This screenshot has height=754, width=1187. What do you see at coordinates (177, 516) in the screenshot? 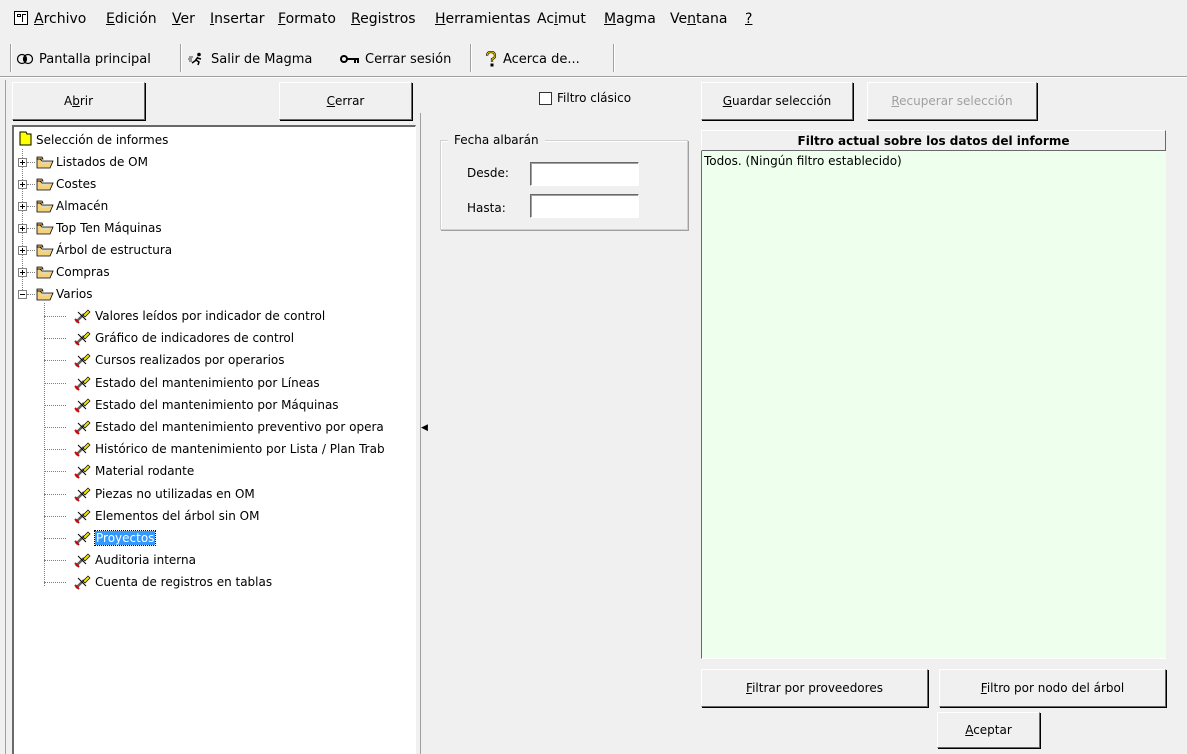
I see `tree-item: Elementos del árbol sin OM` at bounding box center [177, 516].